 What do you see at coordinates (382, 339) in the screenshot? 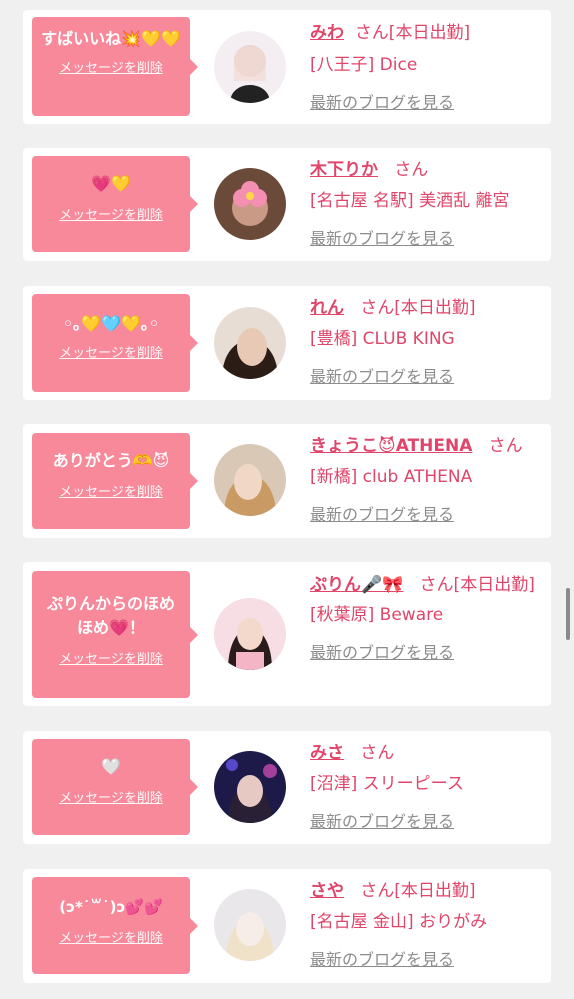
I see `shop-label: [豊橋] CLUB KING` at bounding box center [382, 339].